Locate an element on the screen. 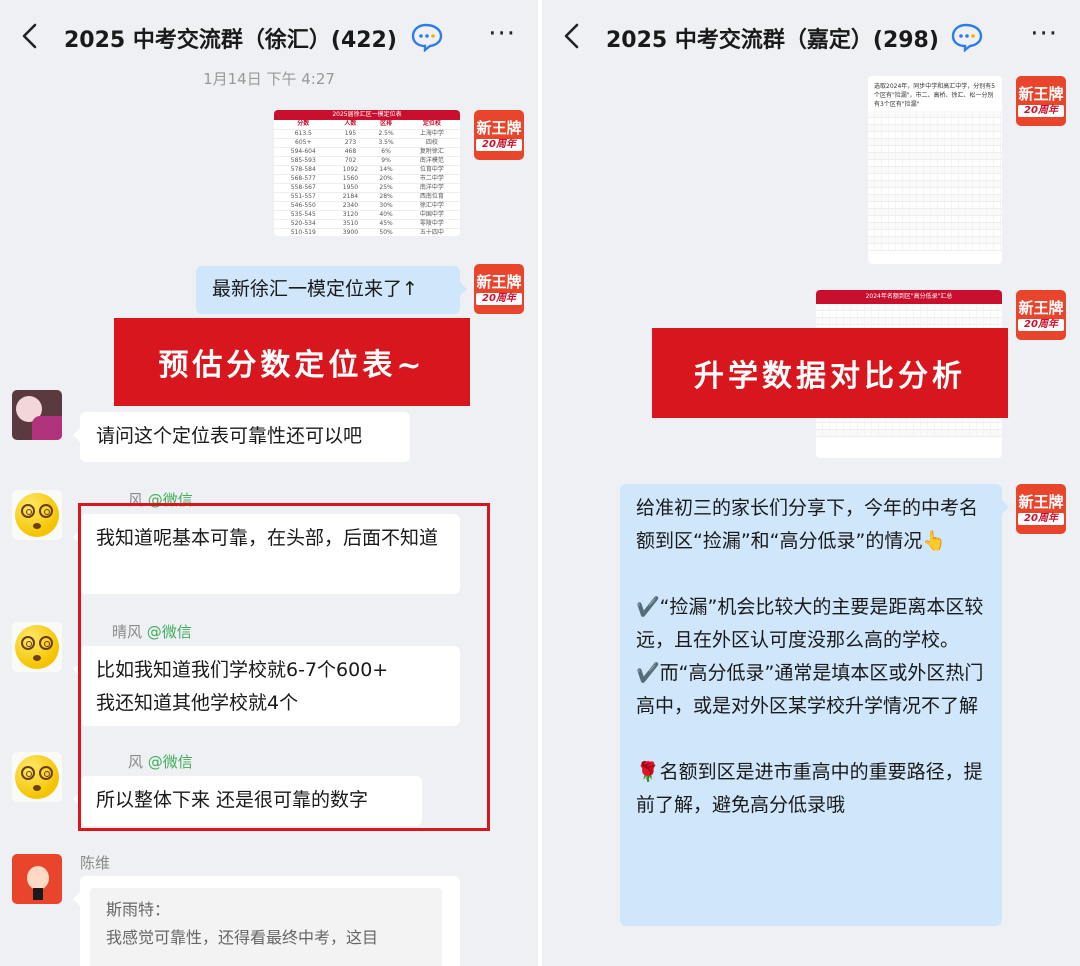  message-text: 请问这个定位表可靠性还可以吧 is located at coordinates (229, 436).